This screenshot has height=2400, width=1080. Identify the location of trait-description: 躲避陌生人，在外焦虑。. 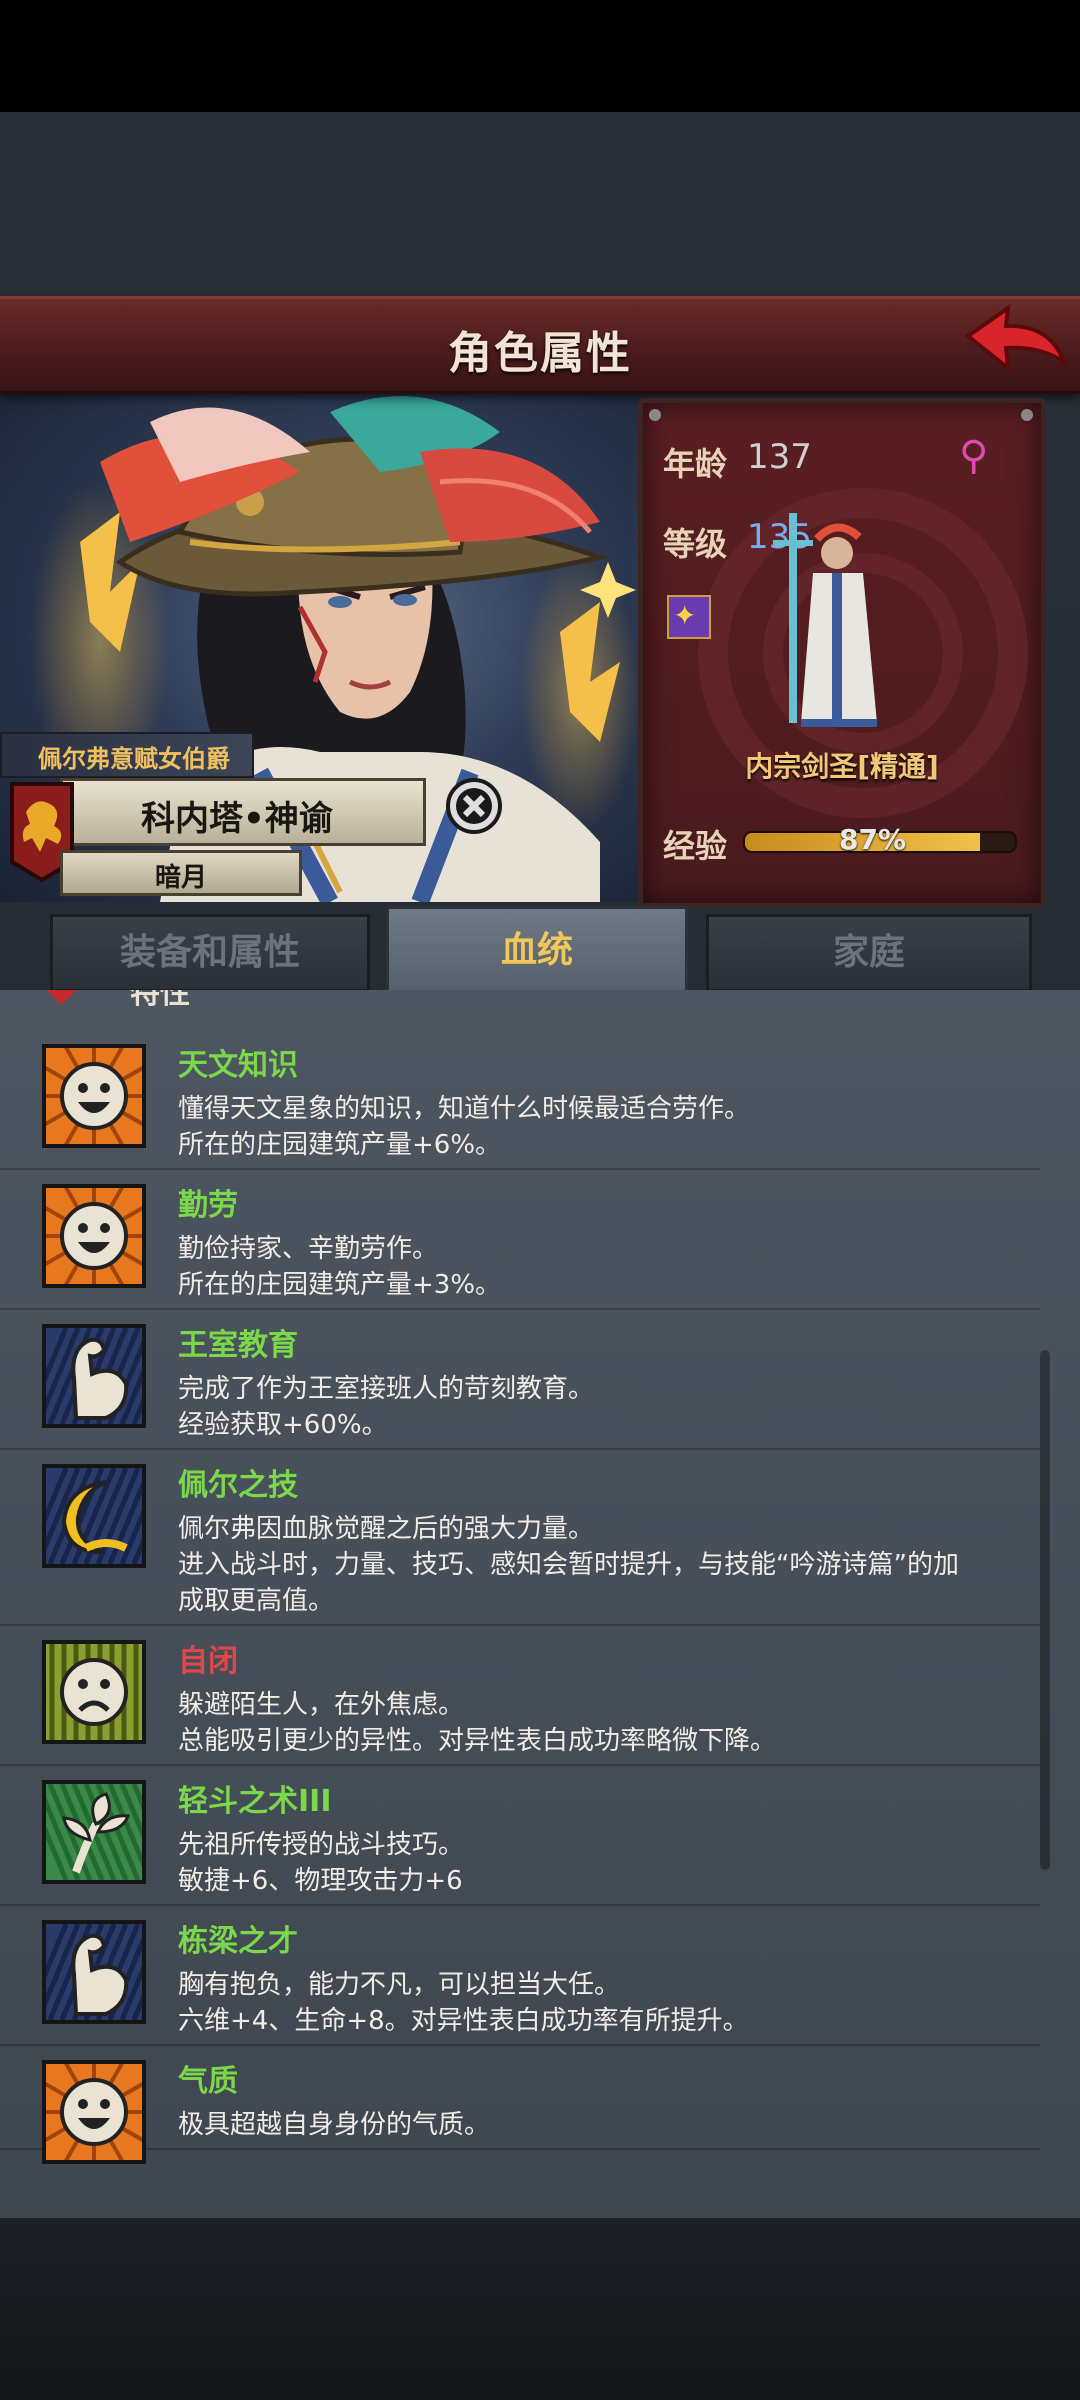
(321, 1705).